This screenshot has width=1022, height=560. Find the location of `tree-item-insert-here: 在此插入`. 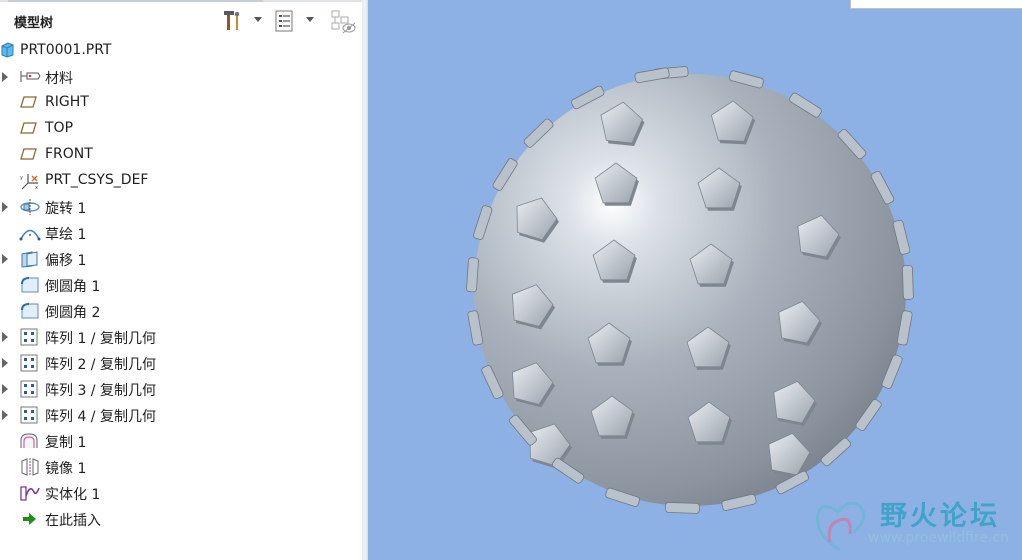

tree-item-insert-here: 在此插入 is located at coordinates (181, 519).